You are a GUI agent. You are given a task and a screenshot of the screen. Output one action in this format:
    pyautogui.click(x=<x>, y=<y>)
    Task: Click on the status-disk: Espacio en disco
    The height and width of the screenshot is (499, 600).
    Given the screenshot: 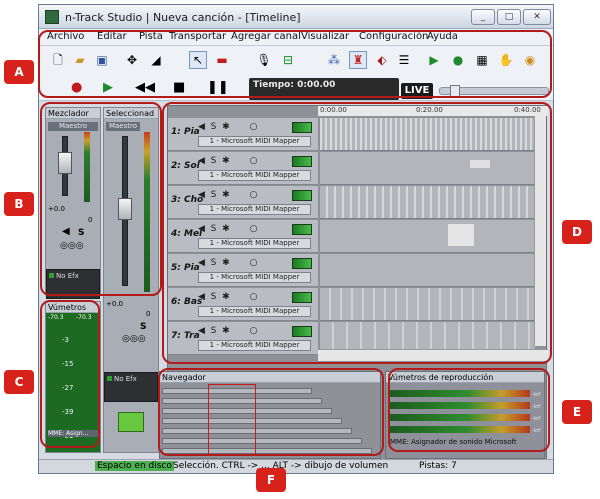 What is the action you would take?
    pyautogui.click(x=134, y=466)
    